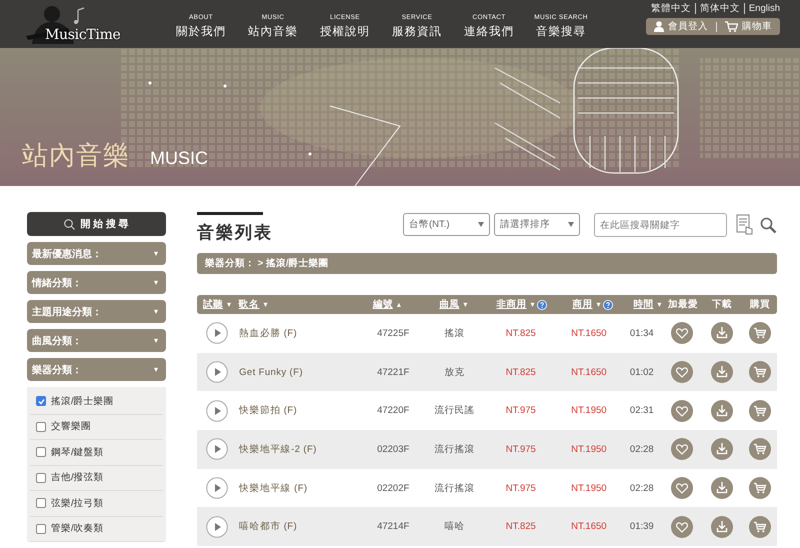 This screenshot has width=800, height=548. I want to click on table-cell: 47220F, so click(393, 410).